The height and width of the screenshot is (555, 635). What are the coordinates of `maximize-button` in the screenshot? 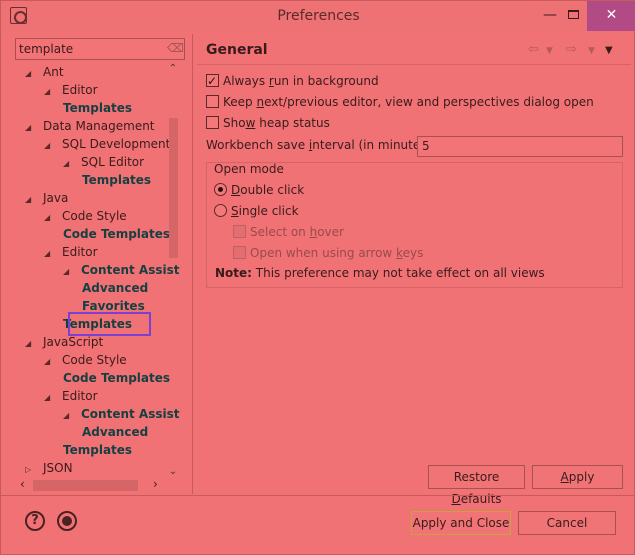 It's located at (573, 16).